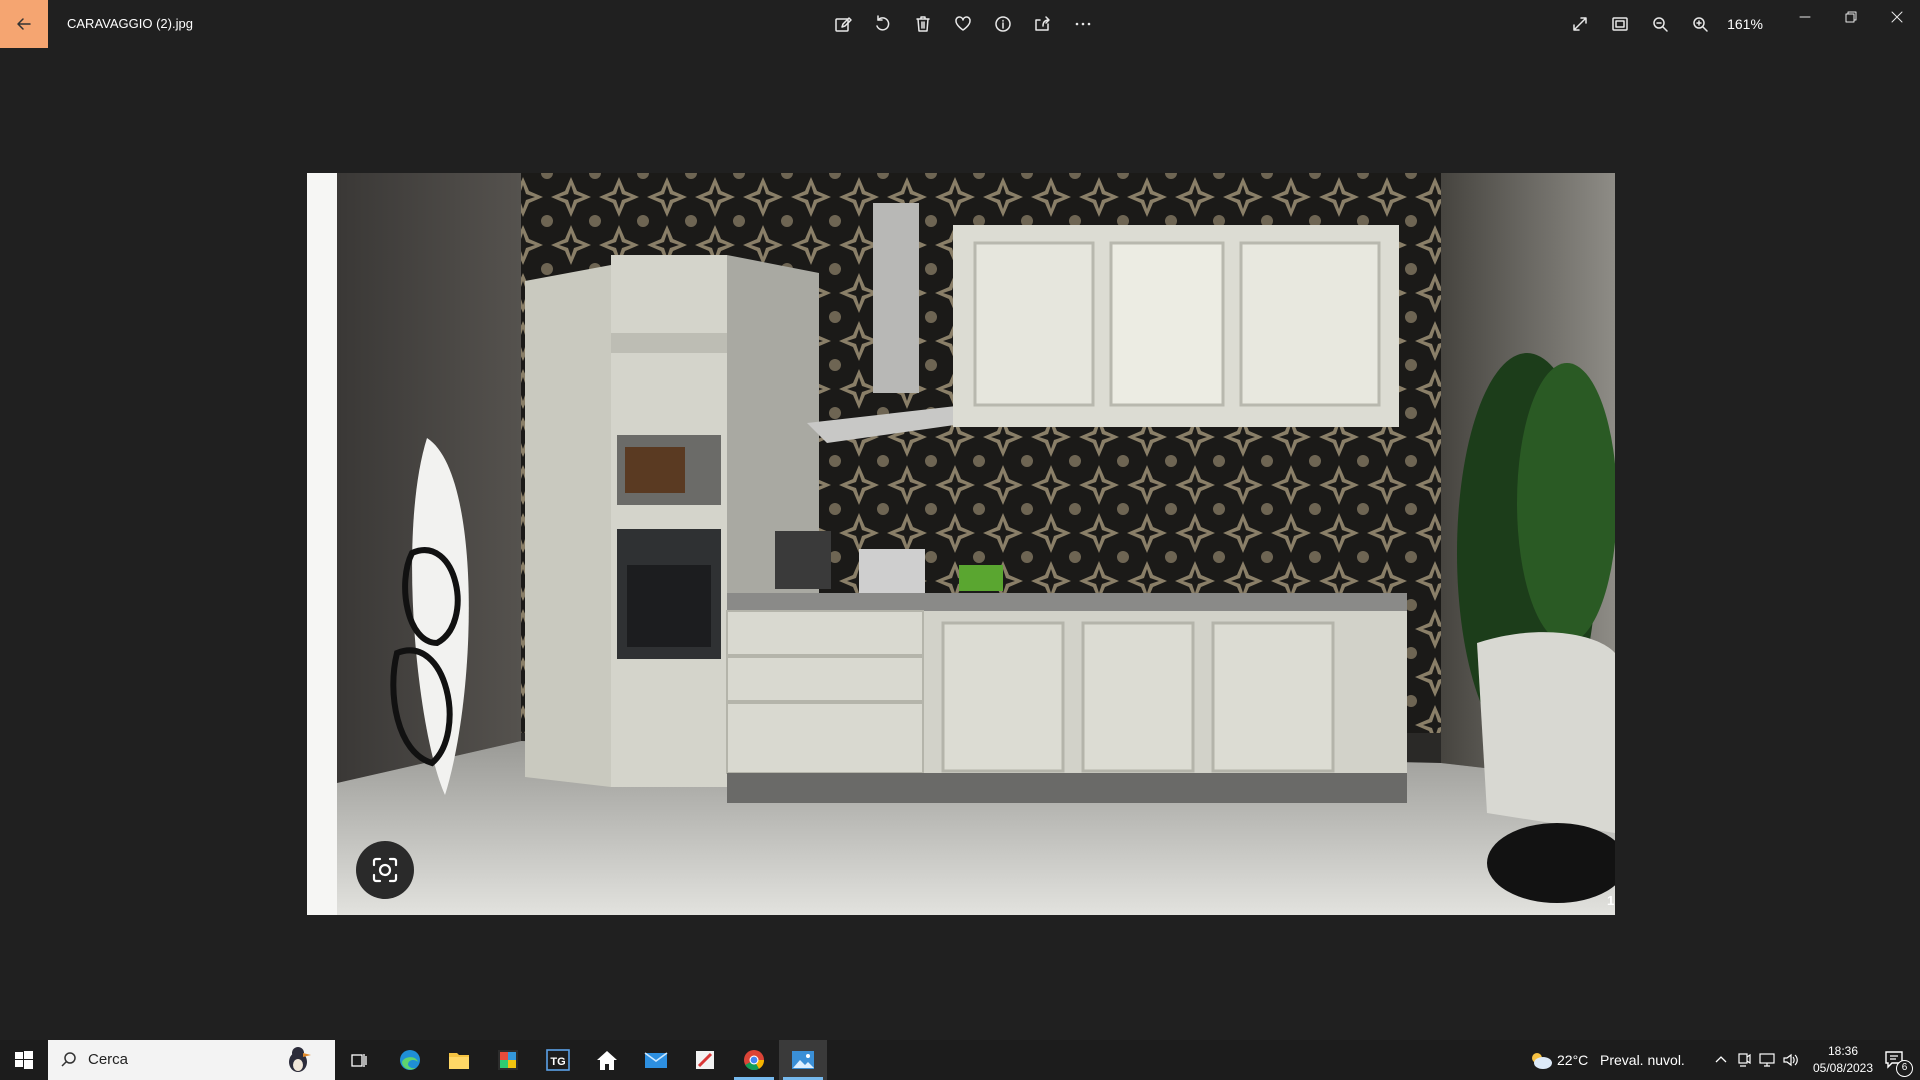 Image resolution: width=1920 pixels, height=1080 pixels. I want to click on notification-count-badge: 6, so click(1904, 1068).